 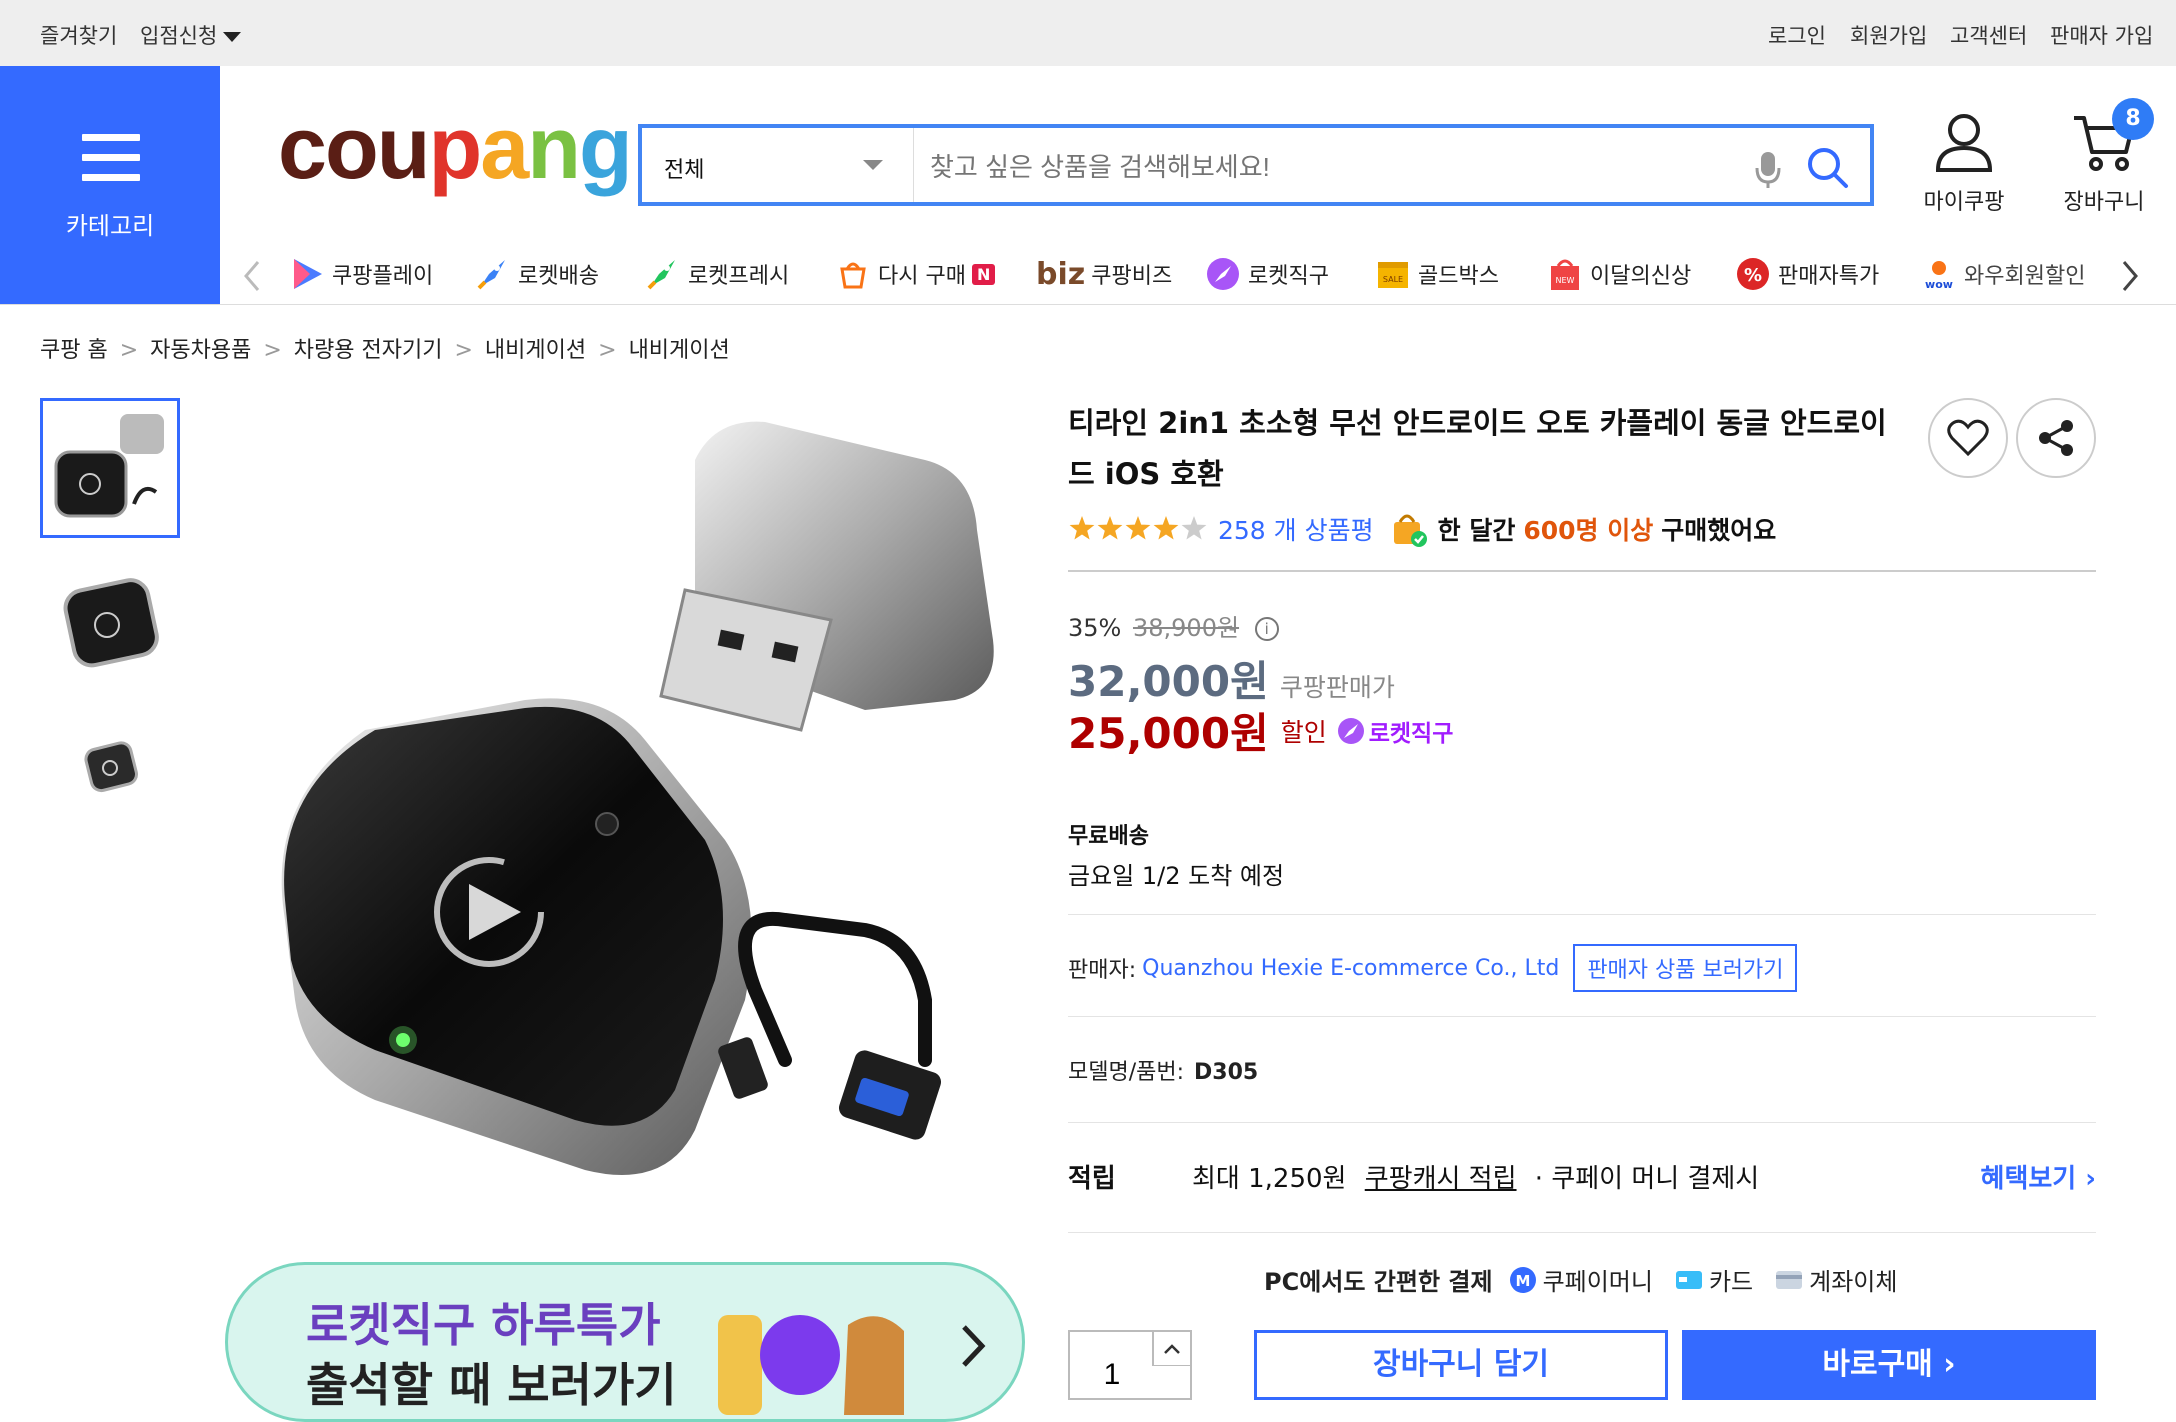 I want to click on svg-text: wow, so click(x=1939, y=284).